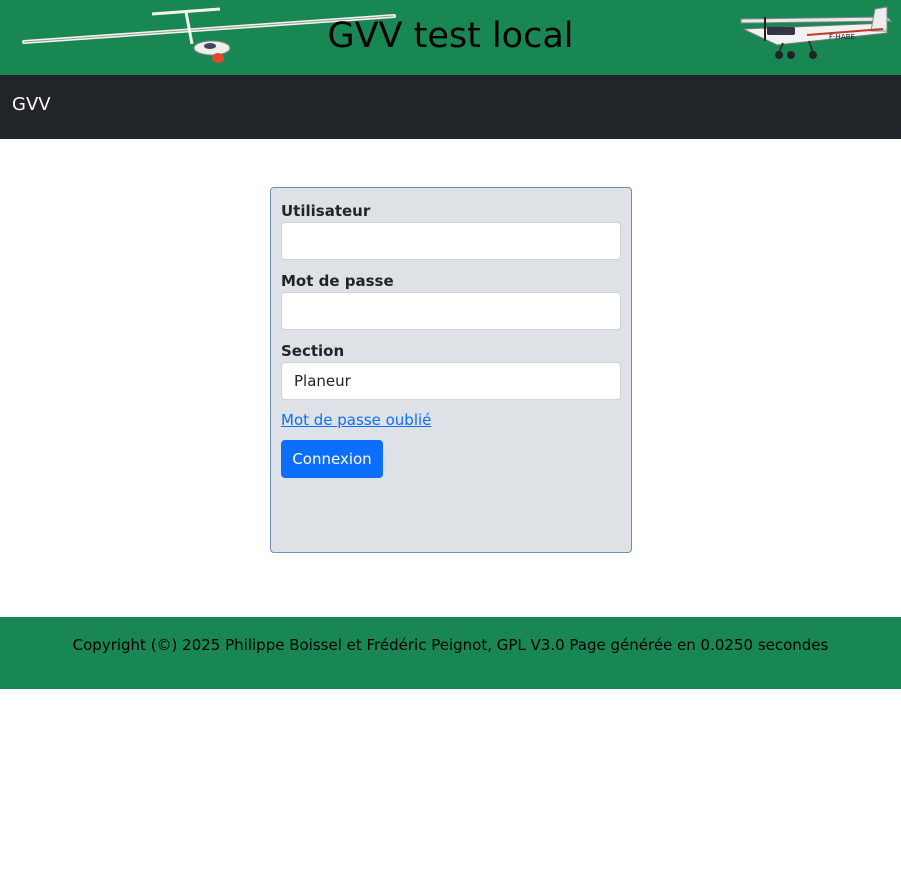 Image resolution: width=901 pixels, height=889 pixels. What do you see at coordinates (451, 241) in the screenshot?
I see `username-input` at bounding box center [451, 241].